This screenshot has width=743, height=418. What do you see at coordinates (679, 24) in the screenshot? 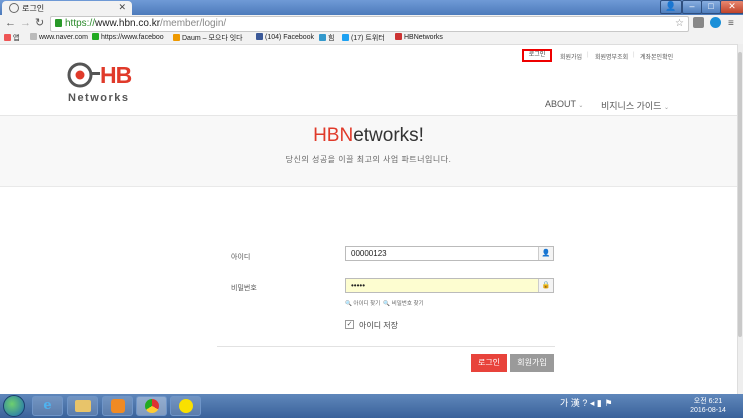
I see `bookmark-star-icon: ☆` at bounding box center [679, 24].